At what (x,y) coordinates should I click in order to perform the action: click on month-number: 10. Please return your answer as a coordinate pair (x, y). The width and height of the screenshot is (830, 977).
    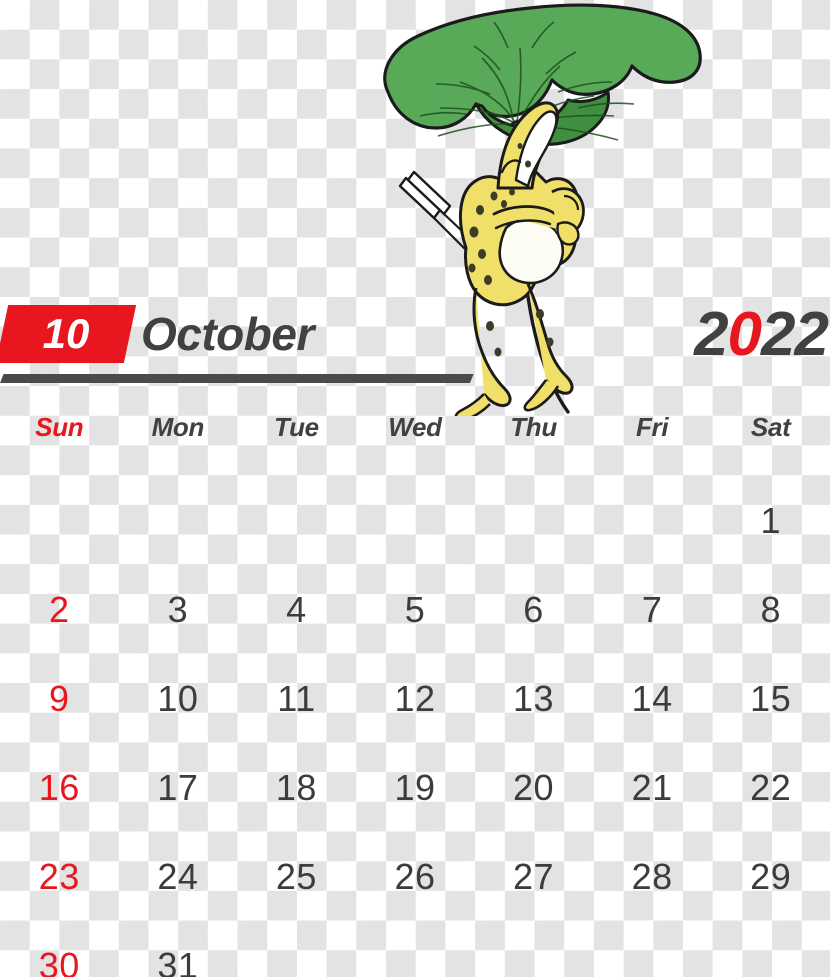
    Looking at the image, I should click on (66, 333).